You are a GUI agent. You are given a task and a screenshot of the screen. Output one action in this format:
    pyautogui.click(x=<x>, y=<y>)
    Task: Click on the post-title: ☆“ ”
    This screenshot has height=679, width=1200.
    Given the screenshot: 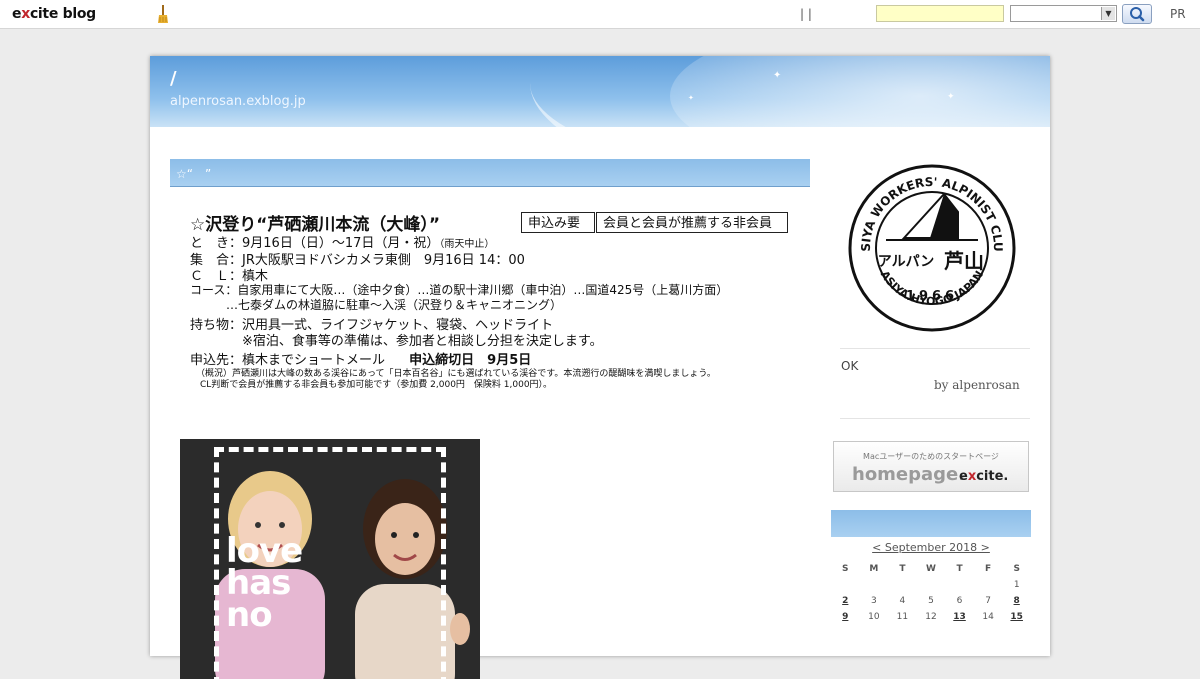 What is the action you would take?
    pyautogui.click(x=193, y=173)
    